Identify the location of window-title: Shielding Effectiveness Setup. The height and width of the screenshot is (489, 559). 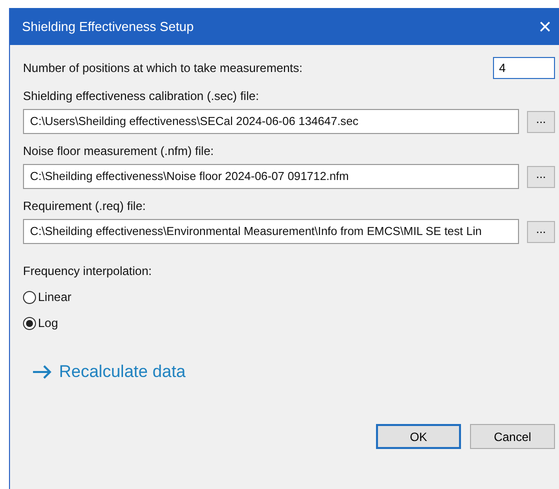
(108, 26).